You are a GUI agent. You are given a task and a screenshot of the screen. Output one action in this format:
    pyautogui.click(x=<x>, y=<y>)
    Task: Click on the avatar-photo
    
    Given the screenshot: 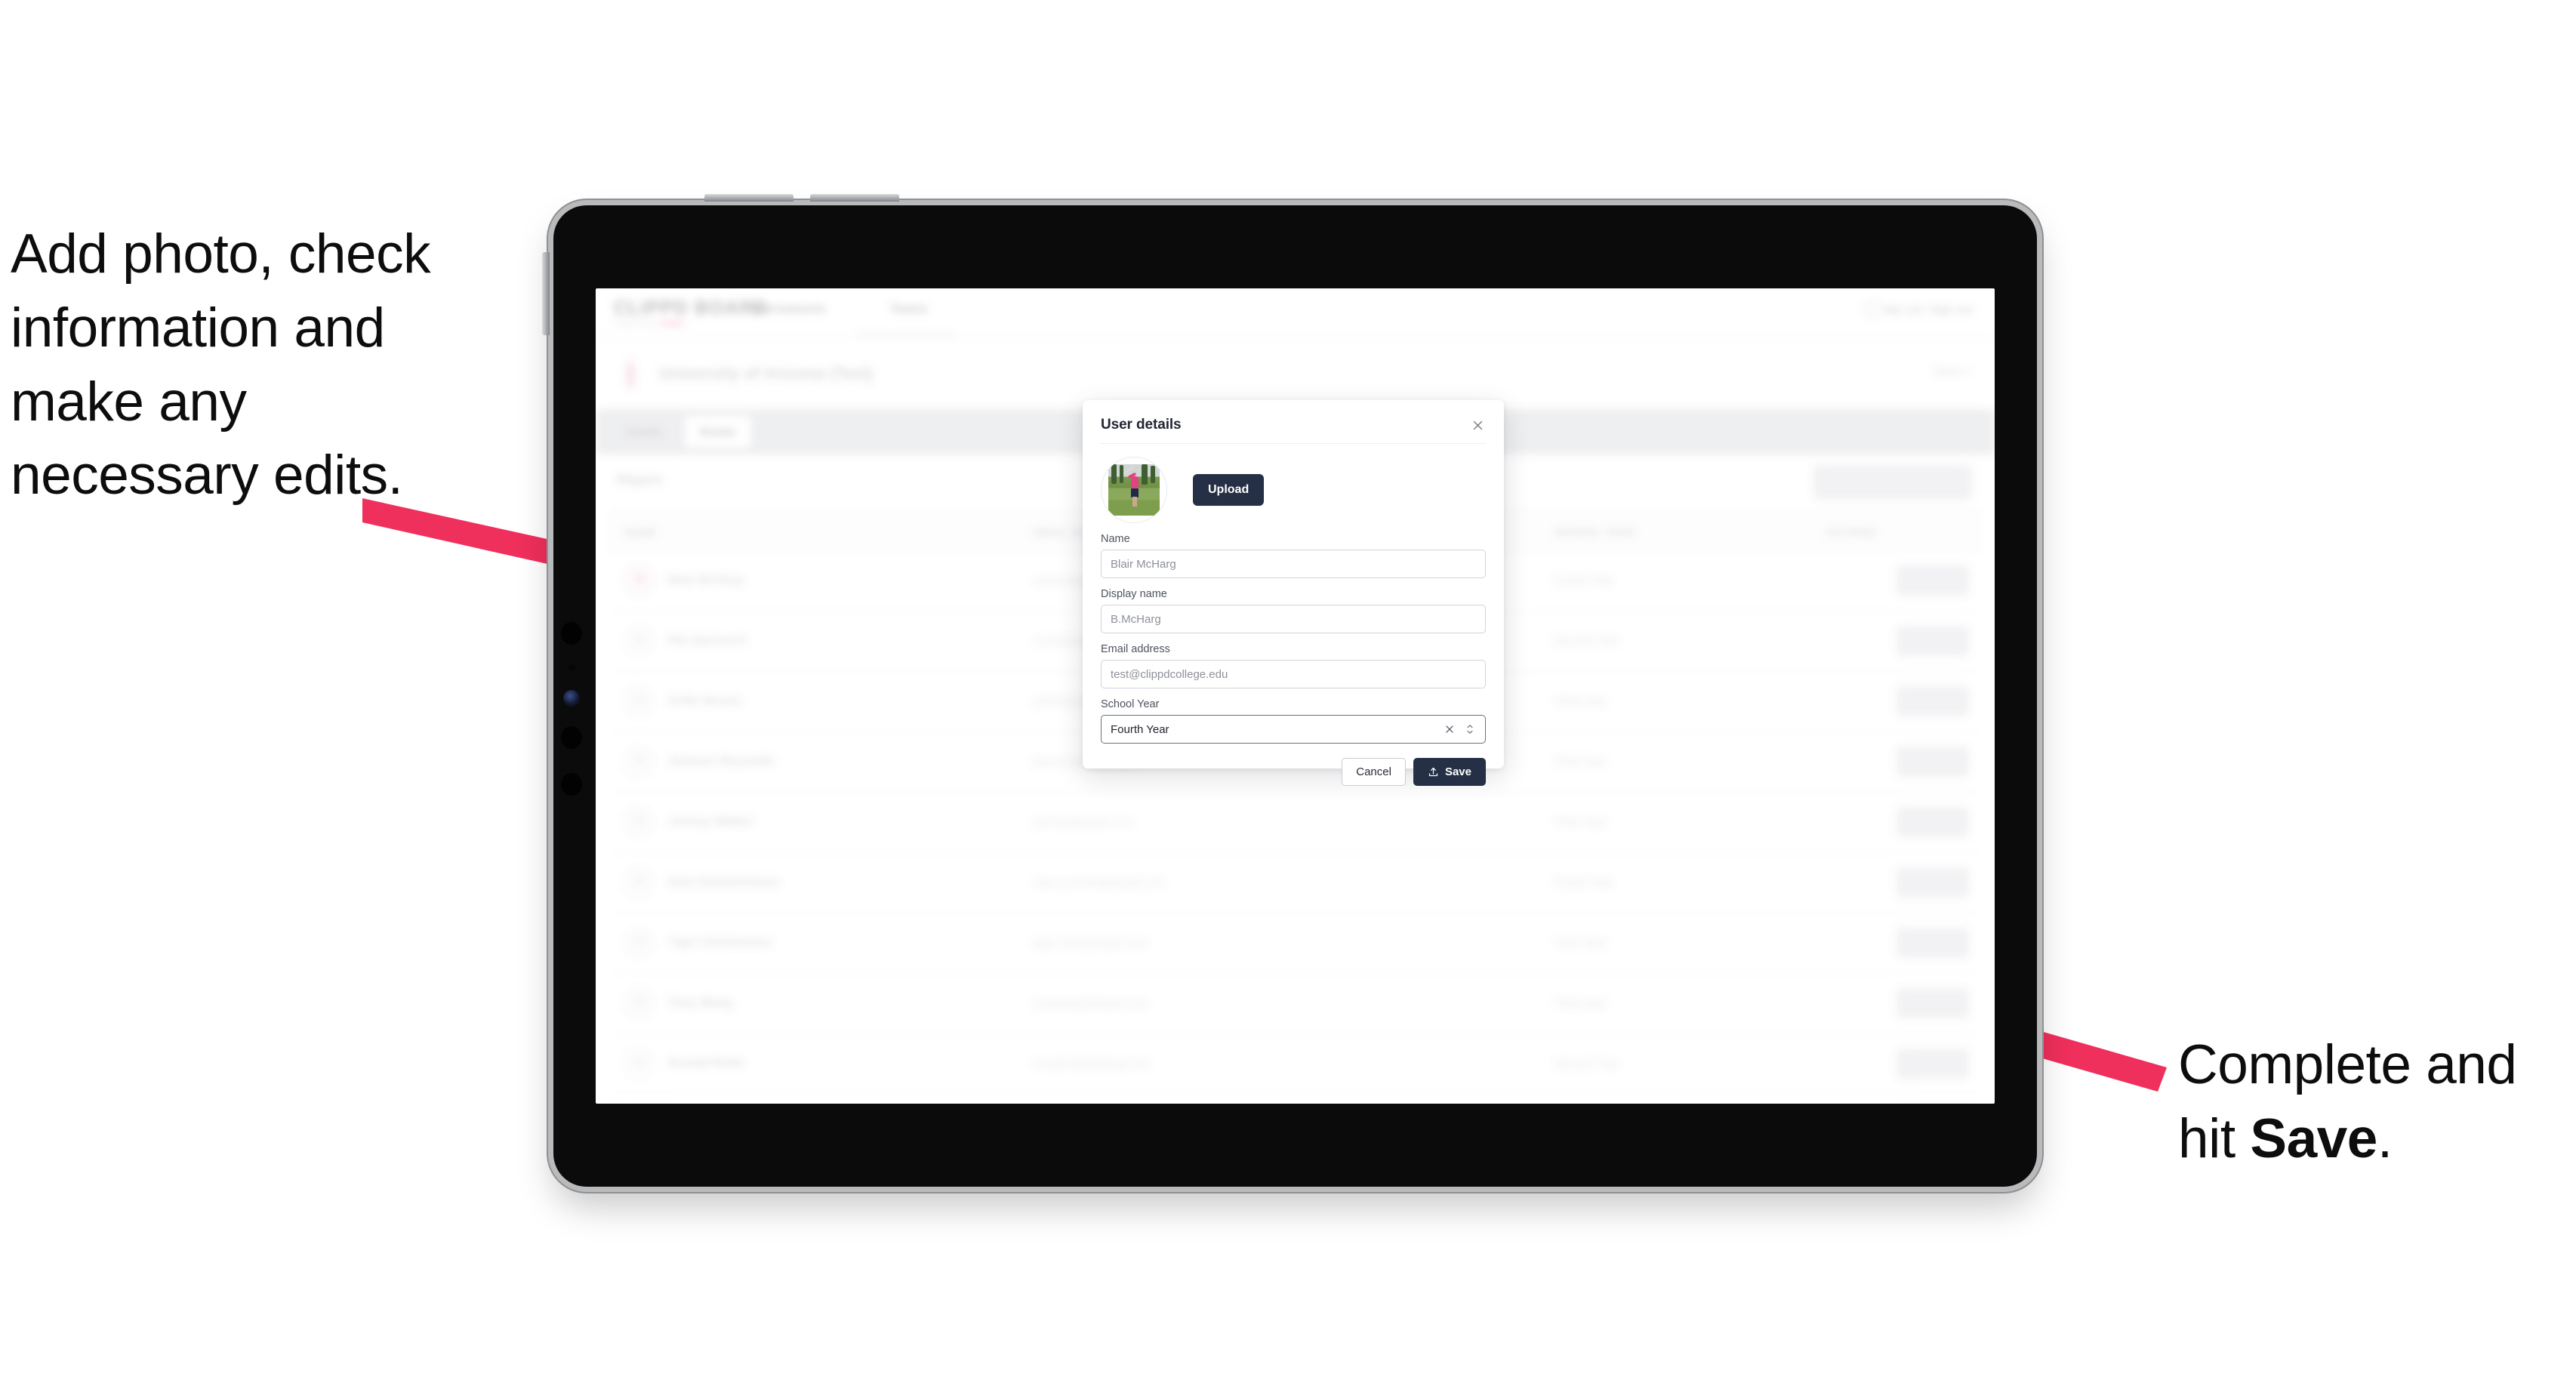 What is the action you would take?
    pyautogui.click(x=1134, y=490)
    